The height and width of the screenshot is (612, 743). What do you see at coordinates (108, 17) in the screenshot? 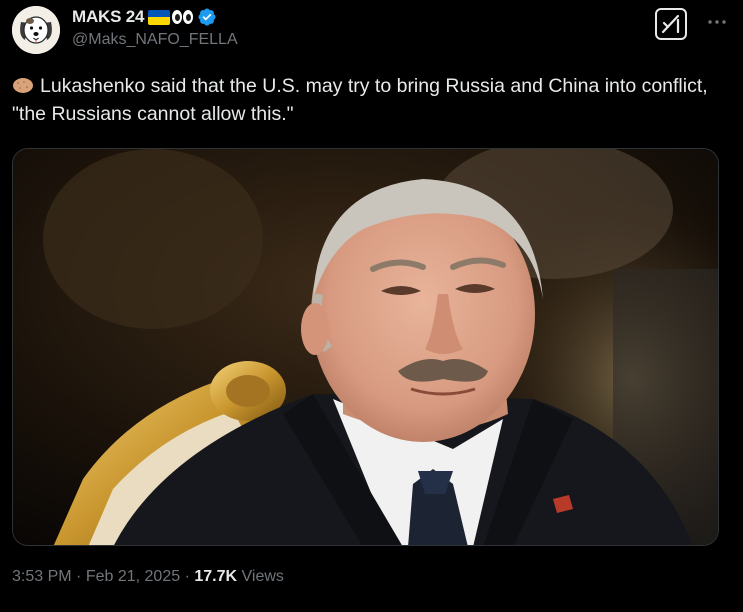
I see `display-name: MAKS 24` at bounding box center [108, 17].